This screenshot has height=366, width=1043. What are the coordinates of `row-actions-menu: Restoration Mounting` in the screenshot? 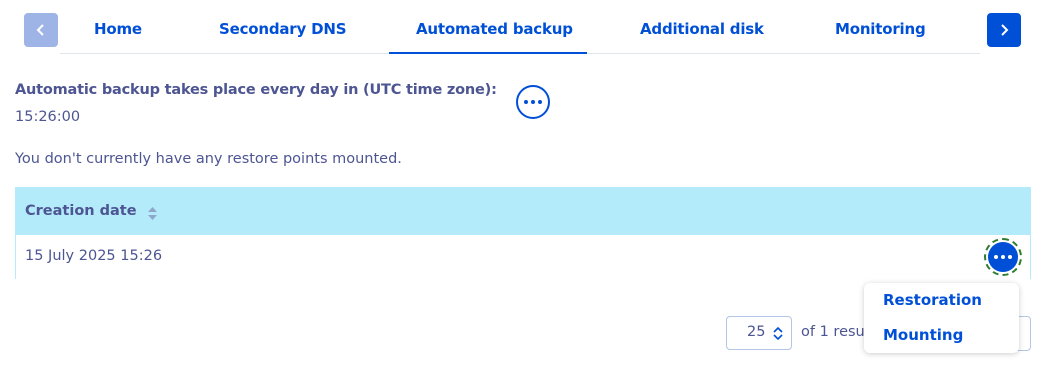 It's located at (941, 318).